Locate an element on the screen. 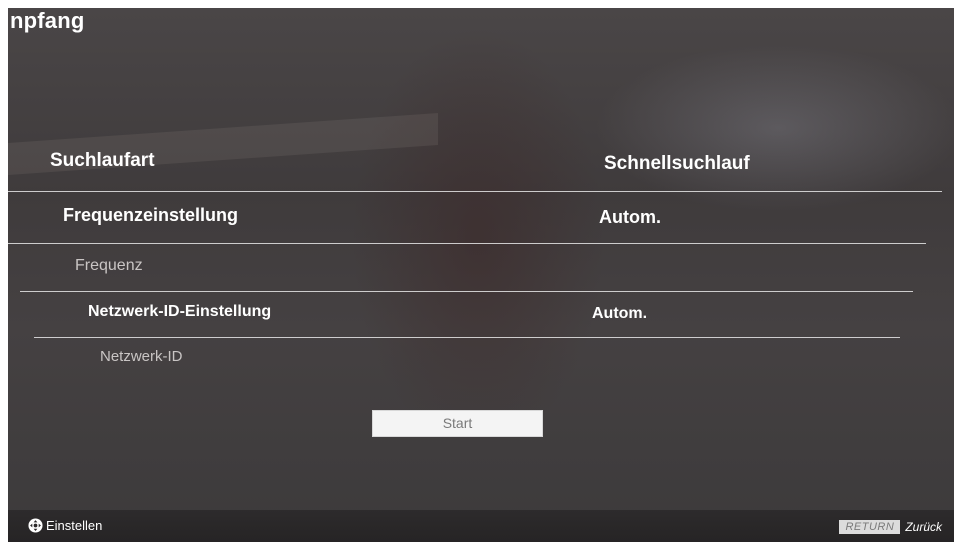 The width and height of the screenshot is (959, 544). setting-row-netzwerk-id: Netzwerk-ID is located at coordinates (481, 363).